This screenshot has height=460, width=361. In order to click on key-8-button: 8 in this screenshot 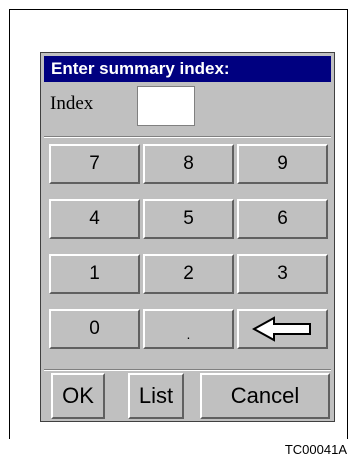, I will do `click(188, 164)`.